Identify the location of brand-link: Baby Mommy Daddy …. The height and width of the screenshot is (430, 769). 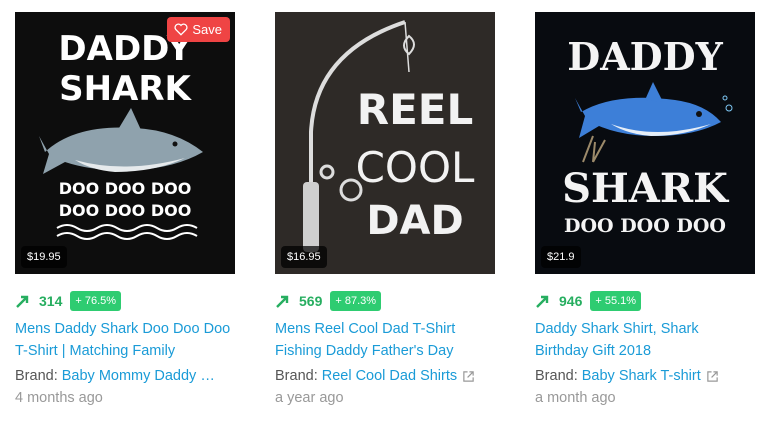
(138, 376).